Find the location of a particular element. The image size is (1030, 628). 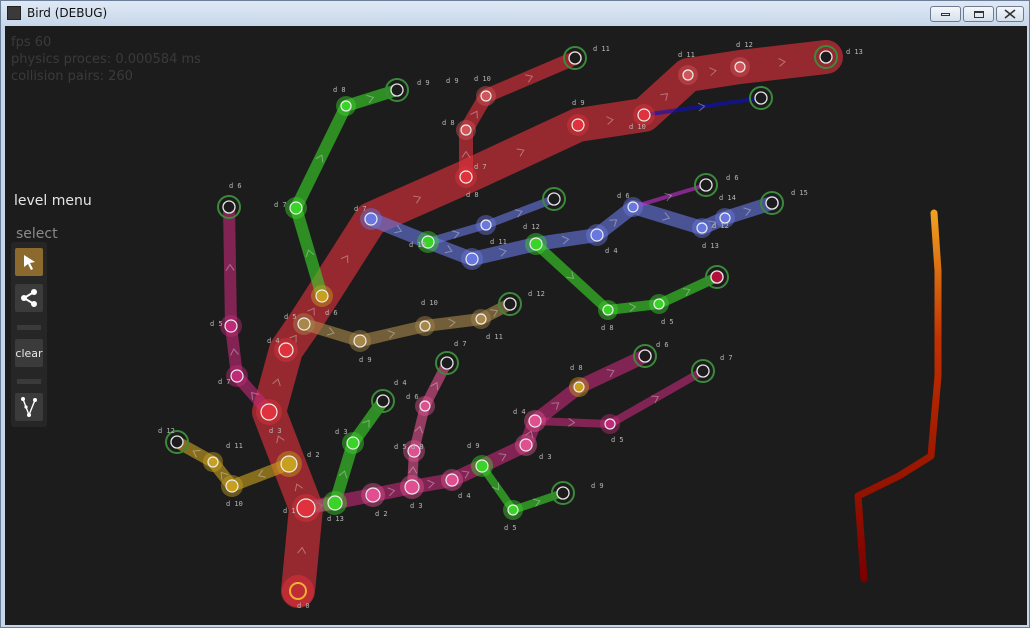

minimize-button is located at coordinates (945, 14).